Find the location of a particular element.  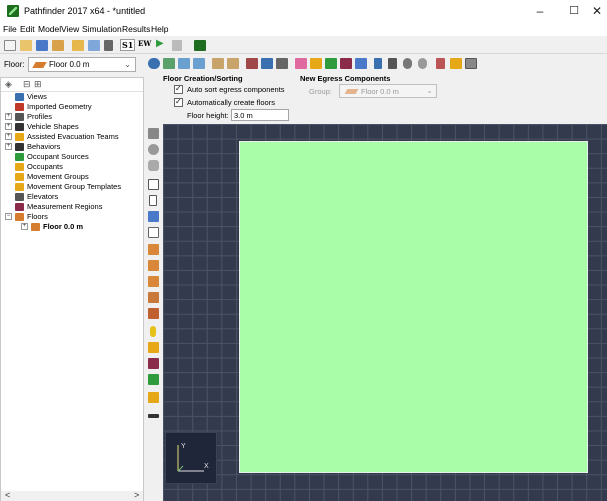

import-icon is located at coordinates (58, 45).